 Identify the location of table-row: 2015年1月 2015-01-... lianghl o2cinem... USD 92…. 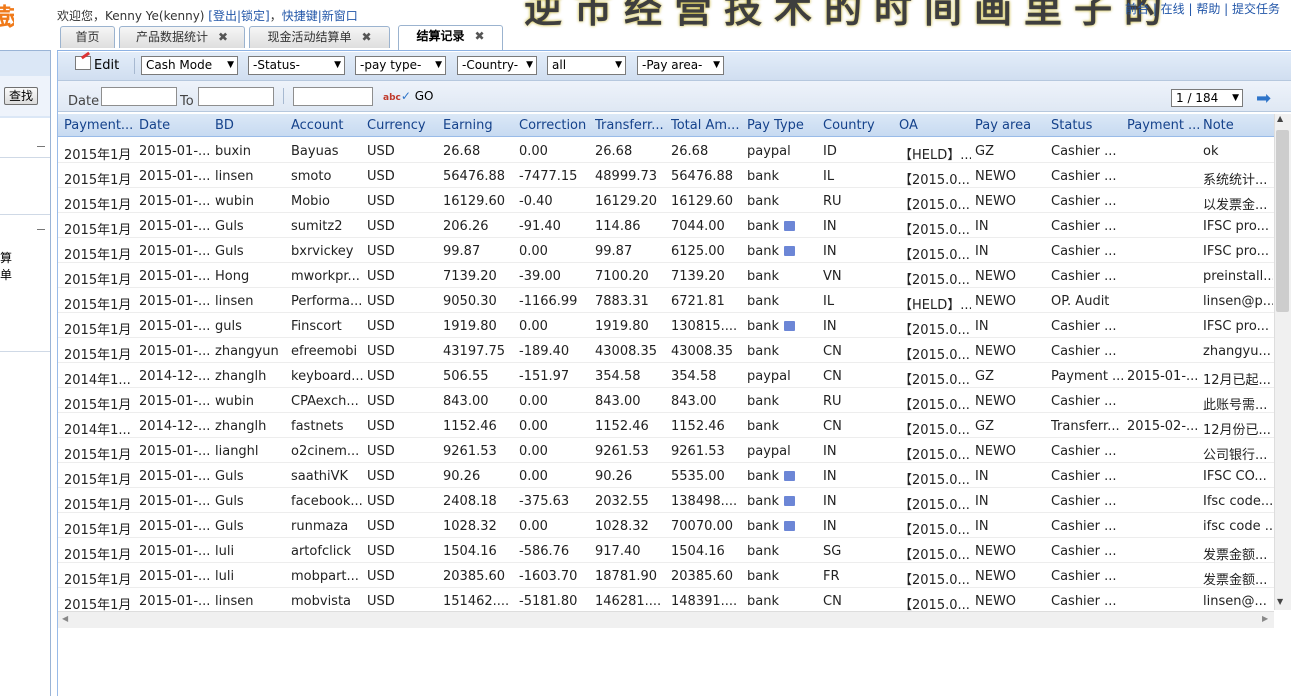
(666, 450).